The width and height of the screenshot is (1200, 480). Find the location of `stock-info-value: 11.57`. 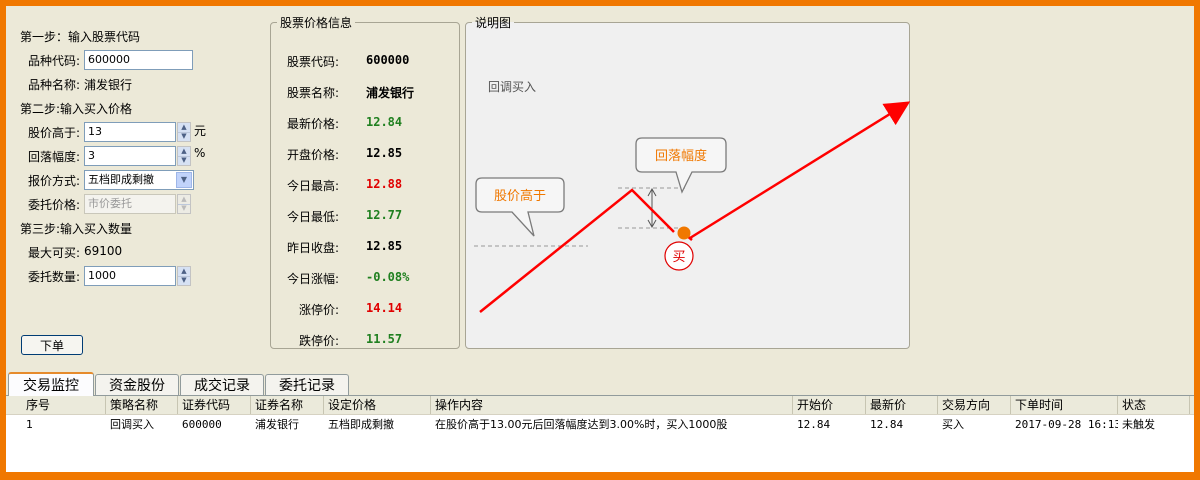

stock-info-value: 11.57 is located at coordinates (384, 339).